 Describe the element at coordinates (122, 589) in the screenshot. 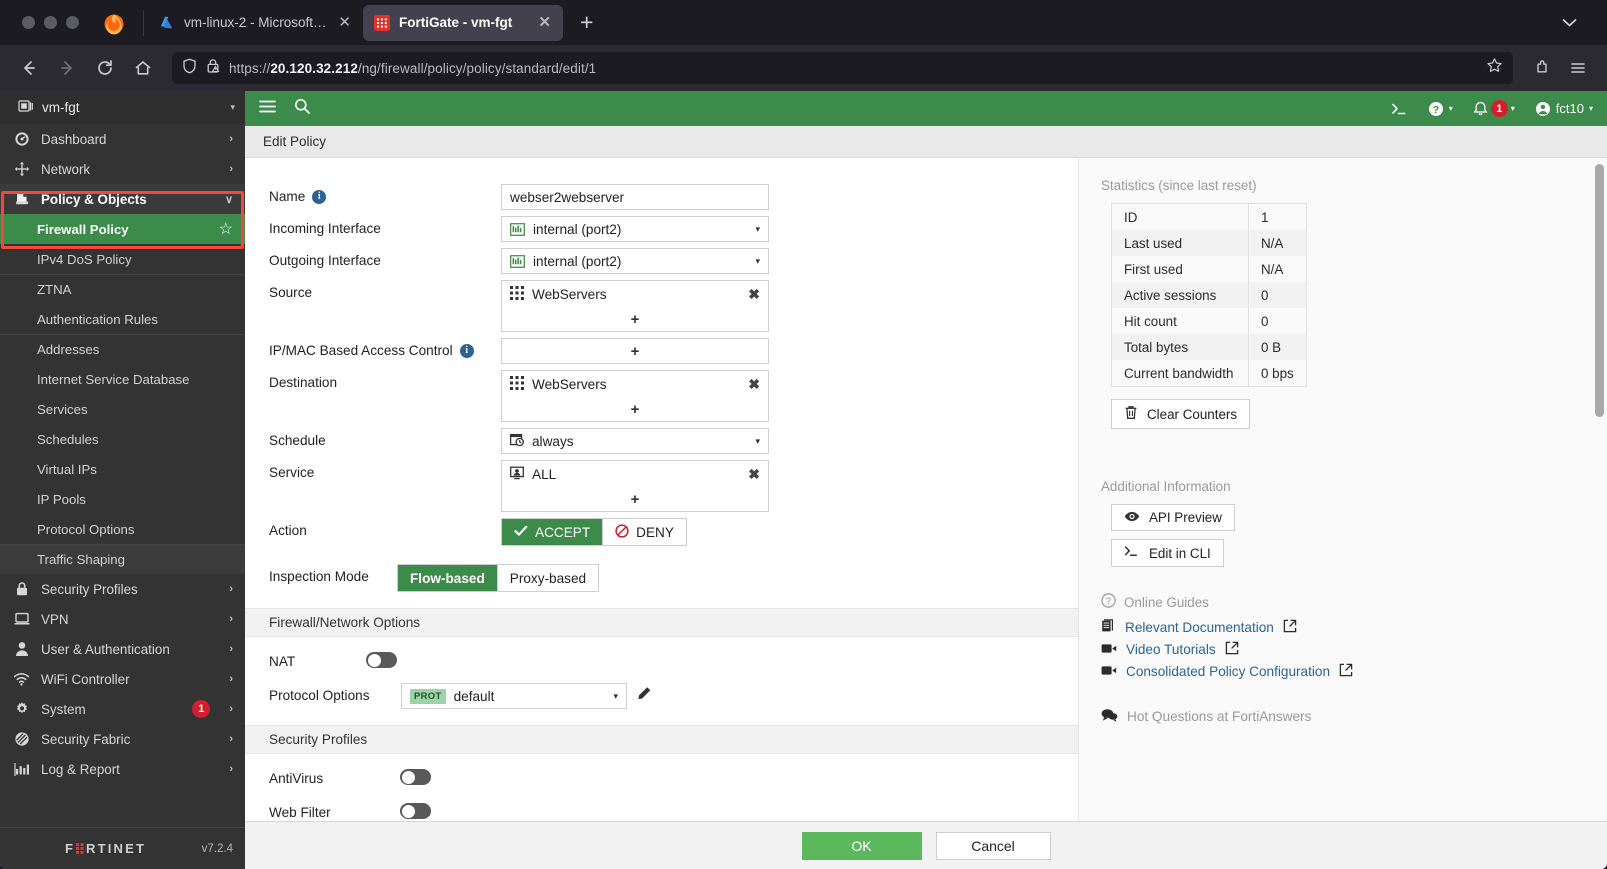

I see `sidebar-item-security-profiles: Security Profiles ›` at that location.